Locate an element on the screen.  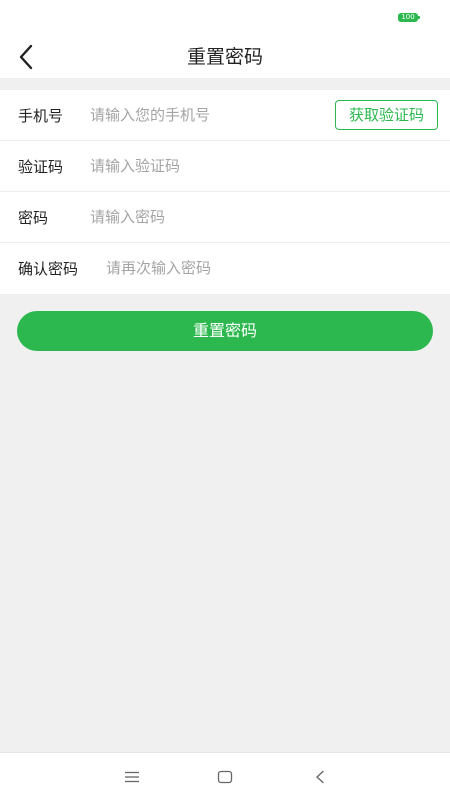
reset-password-button: 重置密码 is located at coordinates (225, 331).